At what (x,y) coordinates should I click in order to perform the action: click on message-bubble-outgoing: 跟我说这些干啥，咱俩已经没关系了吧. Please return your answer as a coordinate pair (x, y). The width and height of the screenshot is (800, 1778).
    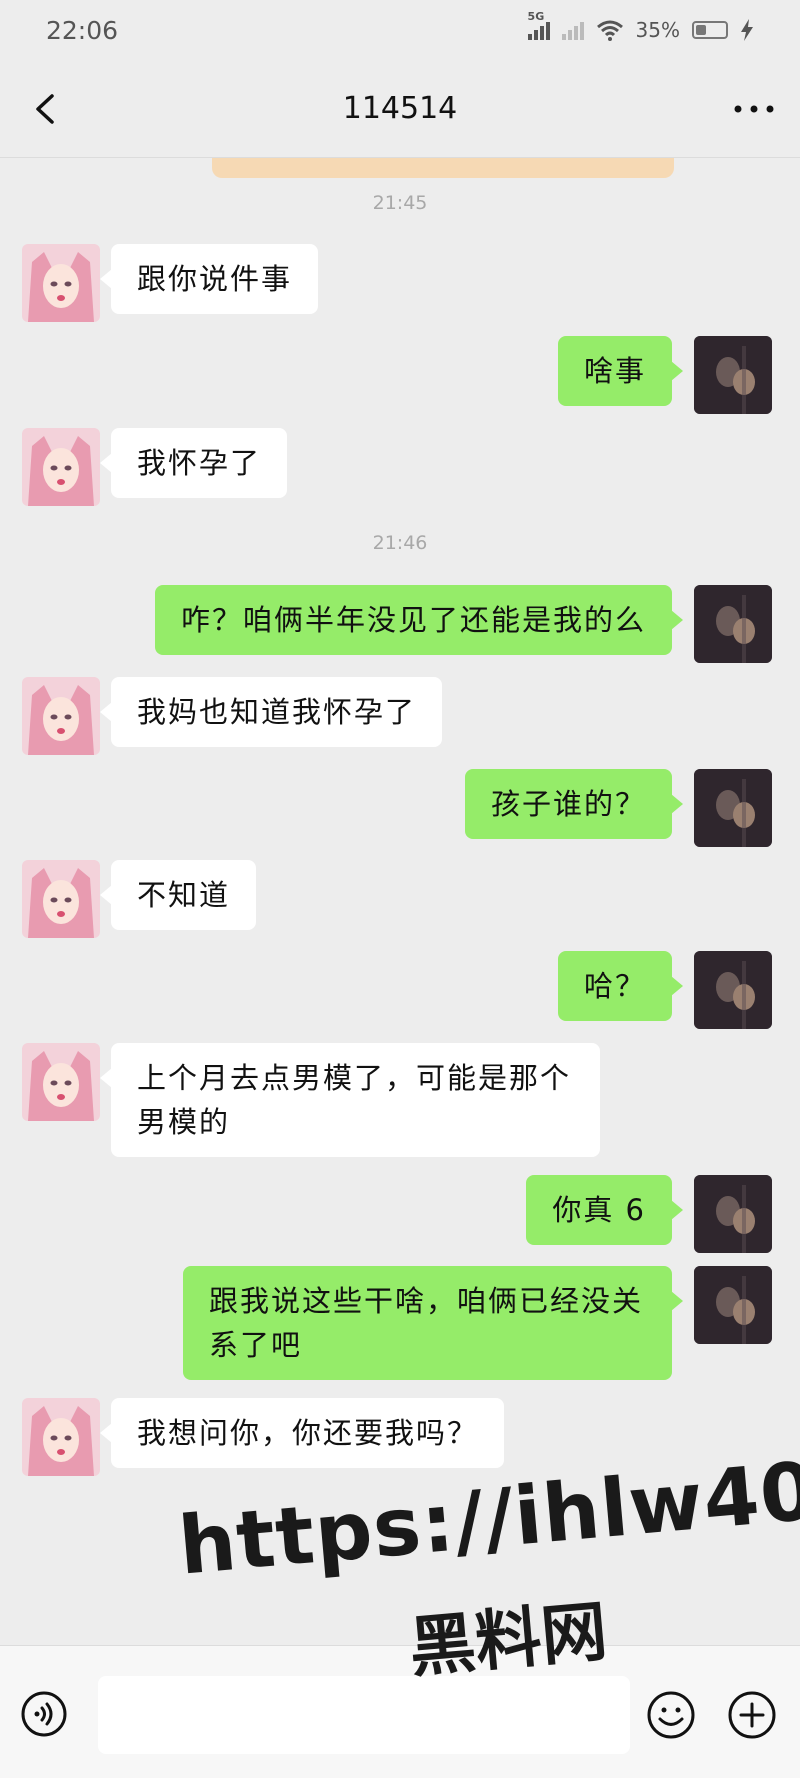
    Looking at the image, I should click on (433, 1323).